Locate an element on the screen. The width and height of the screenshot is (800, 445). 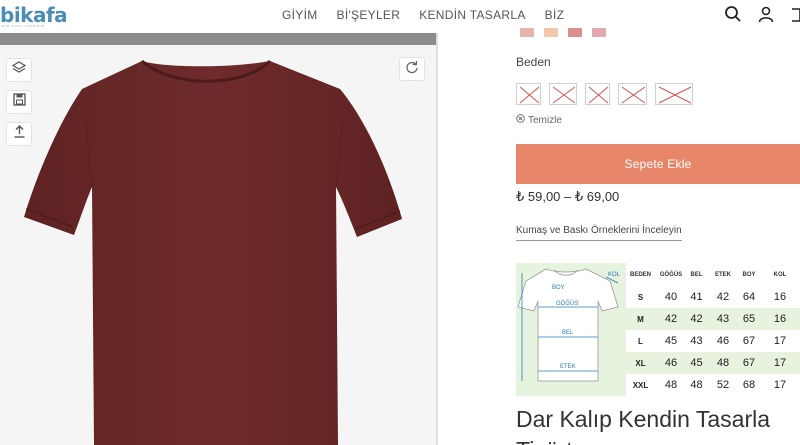
cart-icon is located at coordinates (795, 14).